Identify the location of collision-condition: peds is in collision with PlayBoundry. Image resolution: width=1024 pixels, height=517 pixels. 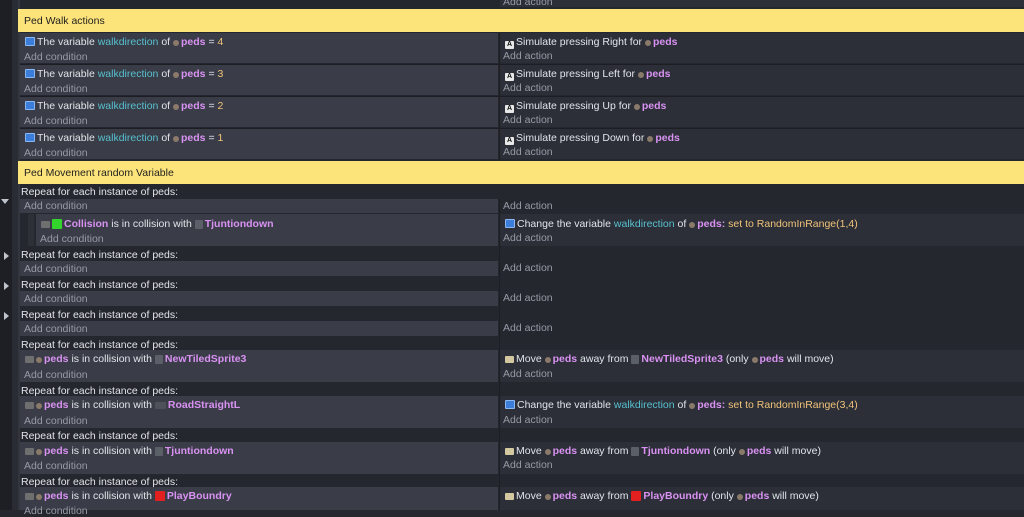
(128, 496).